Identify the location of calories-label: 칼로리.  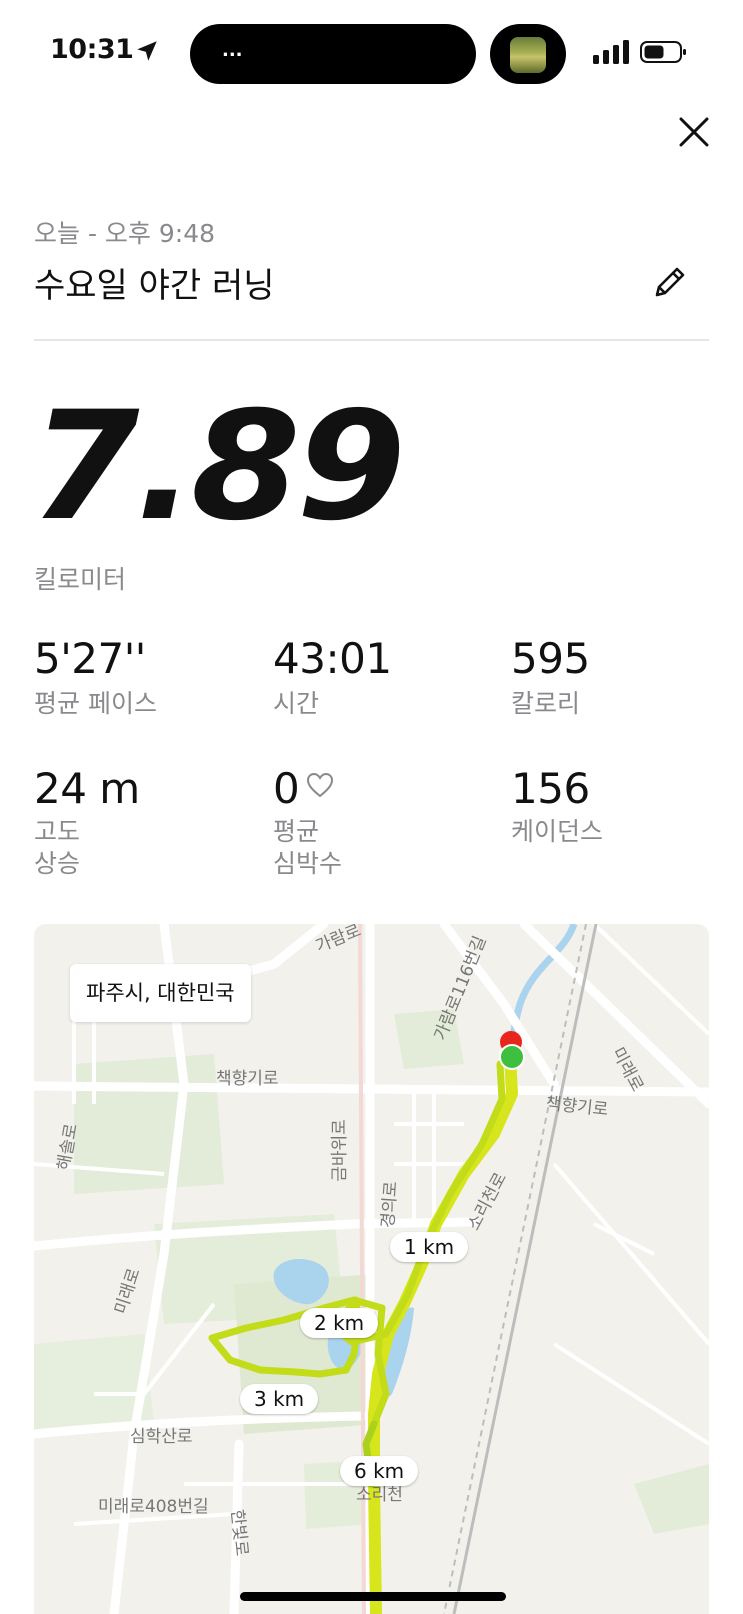
(546, 703).